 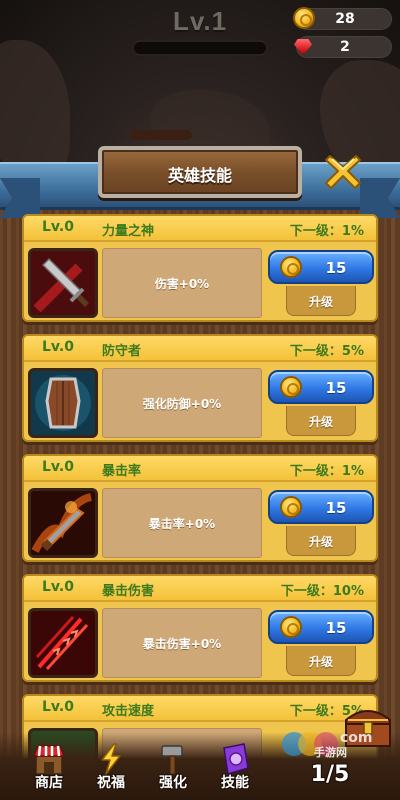 I want to click on claw-slash-icon, so click(x=63, y=643).